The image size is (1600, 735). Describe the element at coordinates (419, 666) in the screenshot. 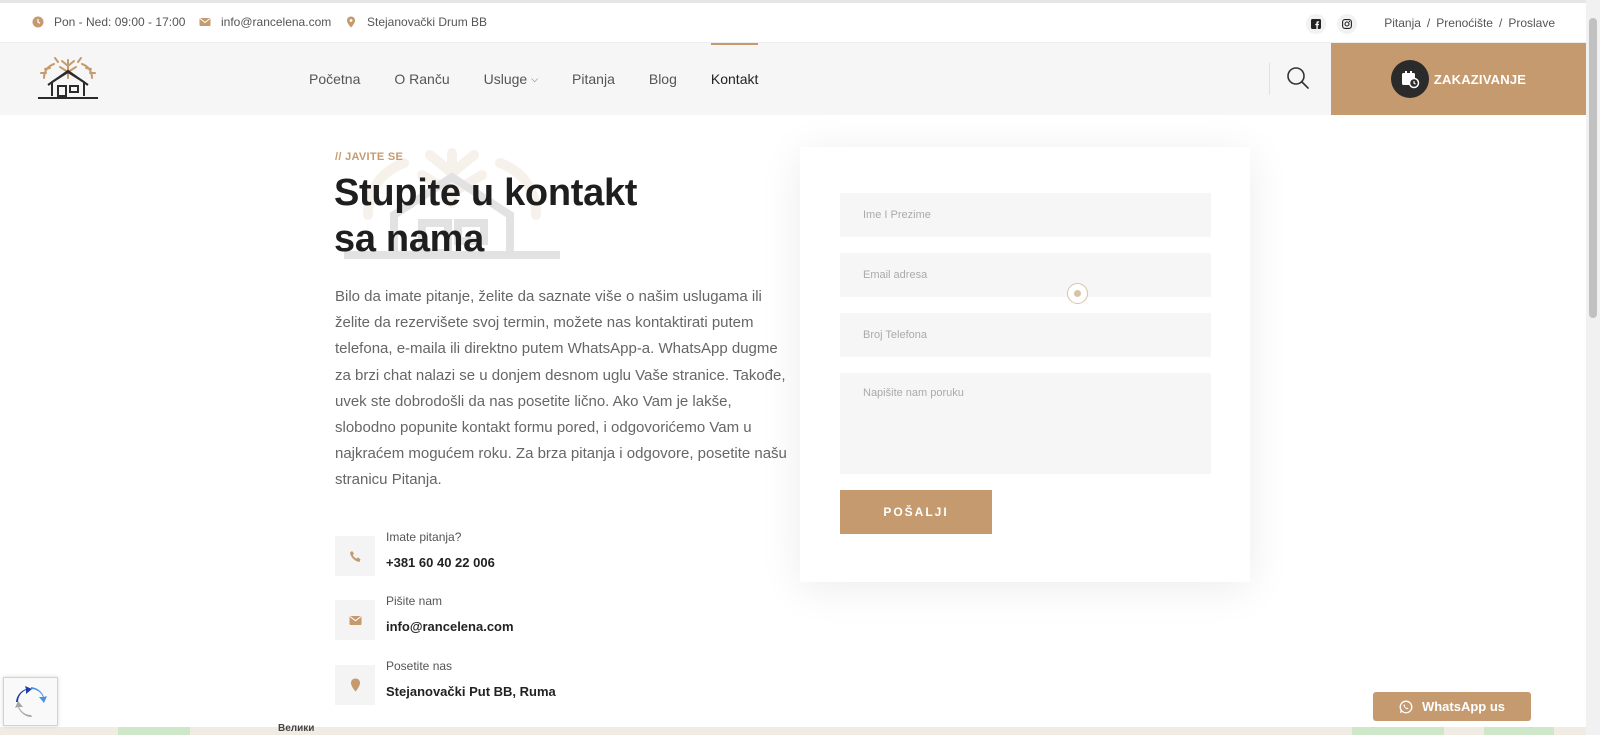

I see `contact-label: Posetite nas` at that location.